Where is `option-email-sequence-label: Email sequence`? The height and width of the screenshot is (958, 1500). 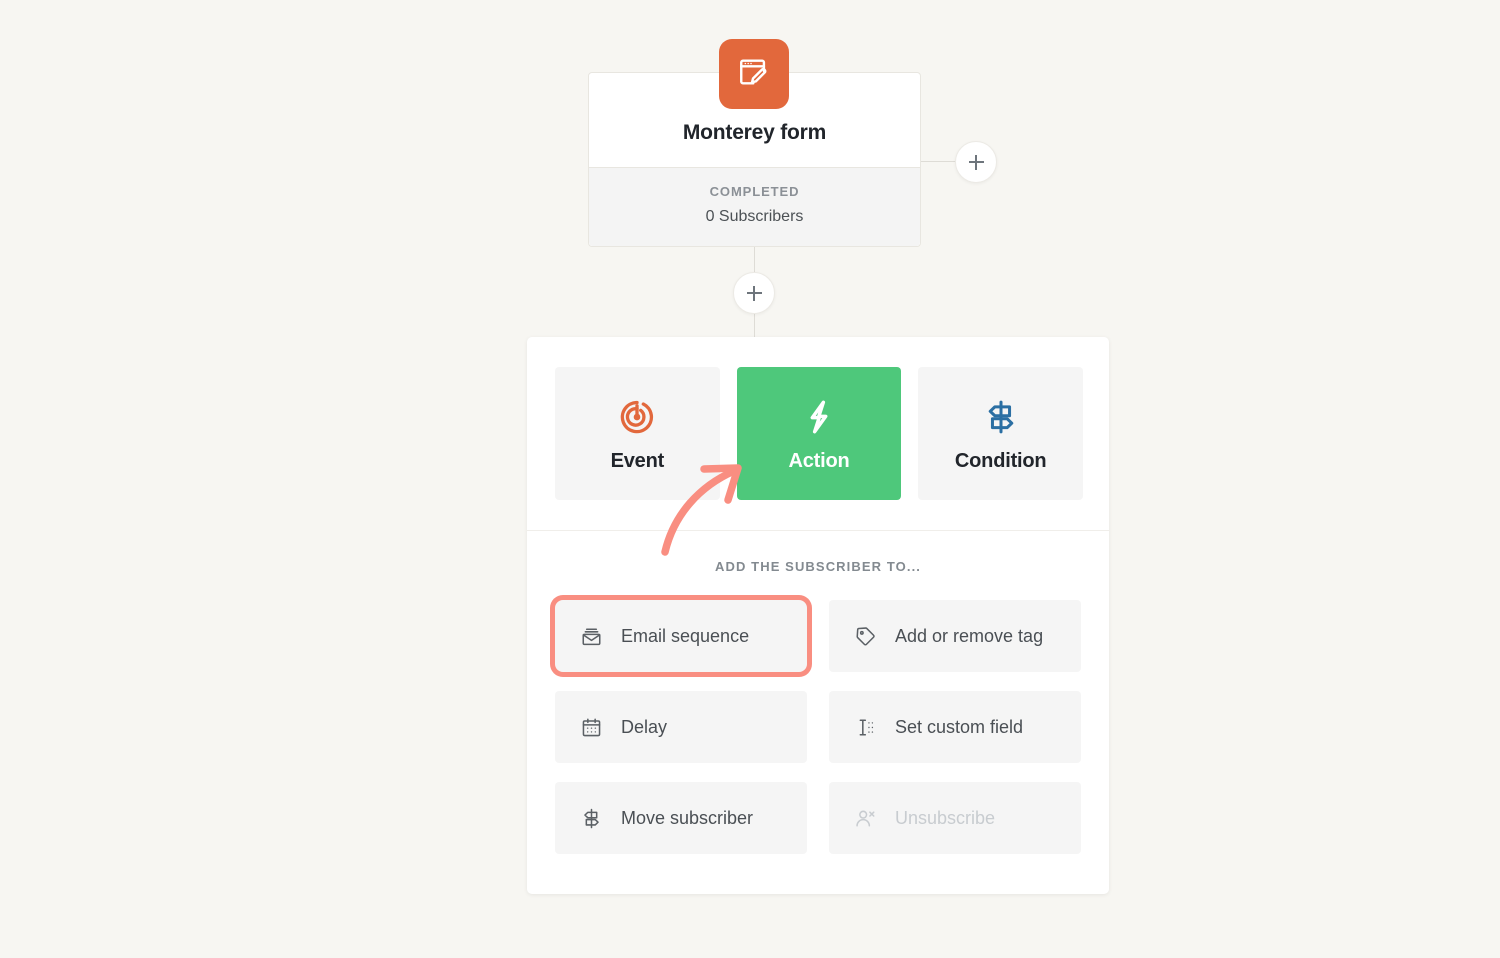
option-email-sequence-label: Email sequence is located at coordinates (685, 635).